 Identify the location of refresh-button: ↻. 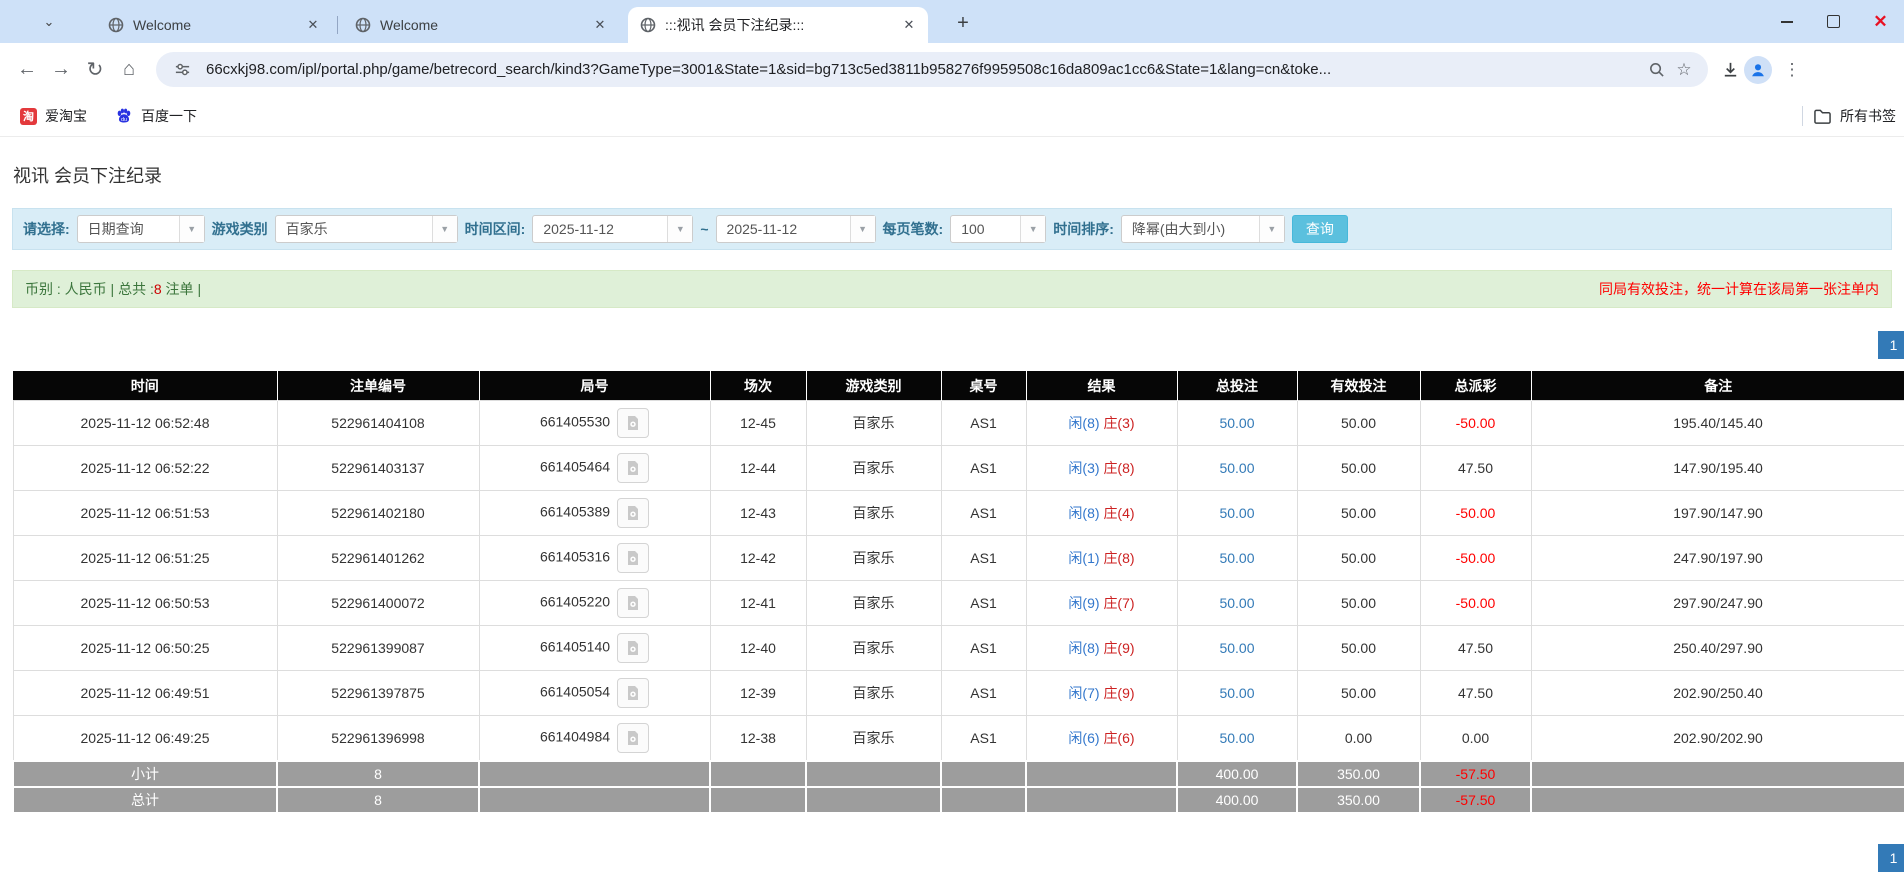
(95, 70).